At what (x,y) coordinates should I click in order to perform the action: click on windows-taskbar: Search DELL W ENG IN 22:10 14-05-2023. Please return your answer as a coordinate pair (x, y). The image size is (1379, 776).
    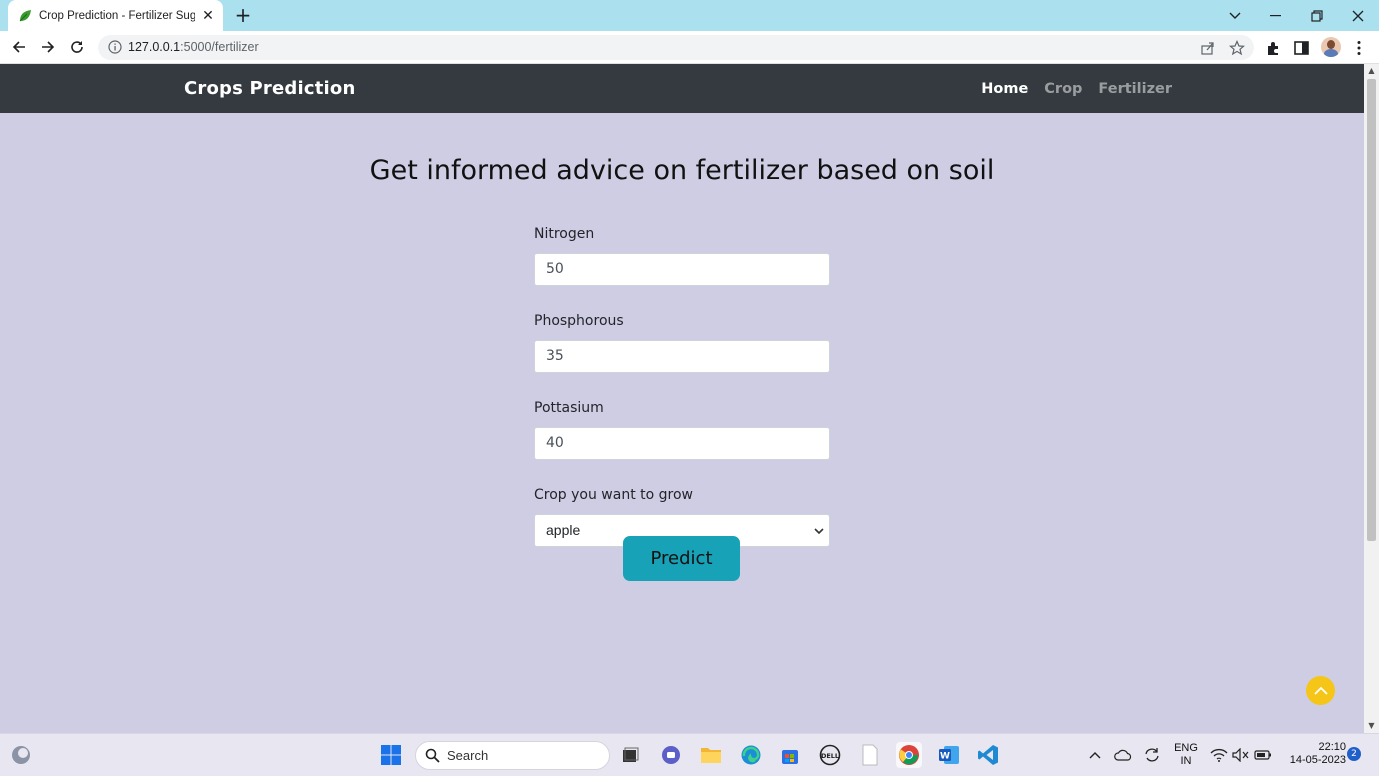
    Looking at the image, I should click on (689, 754).